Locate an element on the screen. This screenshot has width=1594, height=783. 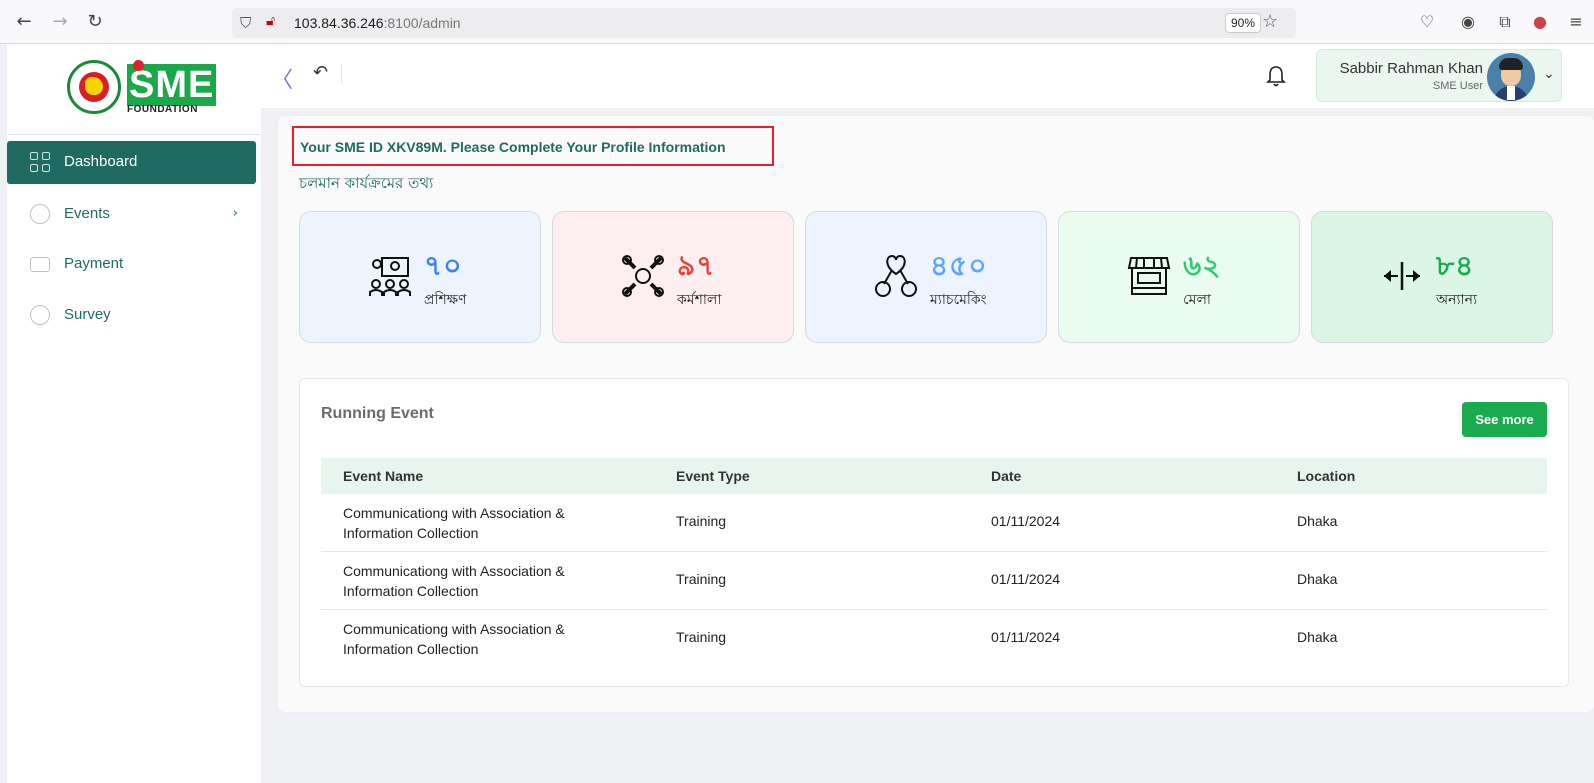
url-text: 103.84.36.246:8100/admin is located at coordinates (377, 23).